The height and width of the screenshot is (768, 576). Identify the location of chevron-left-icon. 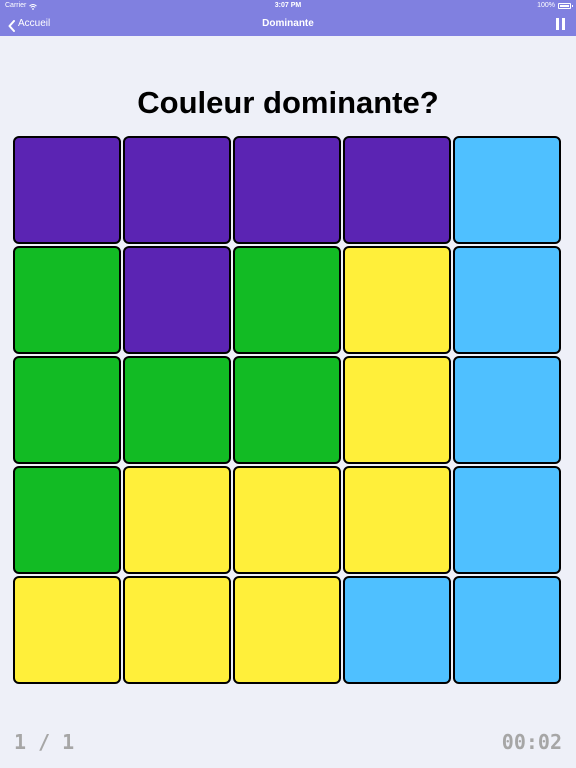
(11, 25).